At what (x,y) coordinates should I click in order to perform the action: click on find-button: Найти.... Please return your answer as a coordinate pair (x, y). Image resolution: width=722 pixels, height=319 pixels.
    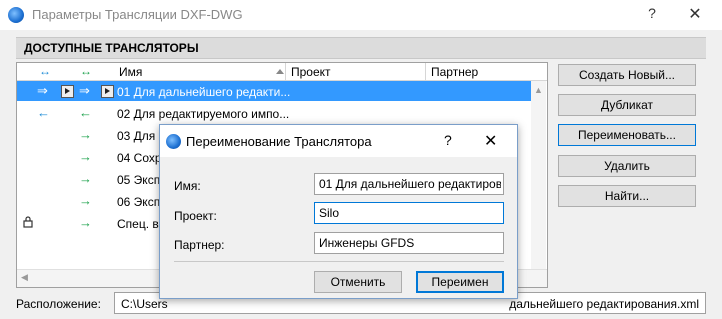
    Looking at the image, I should click on (627, 196).